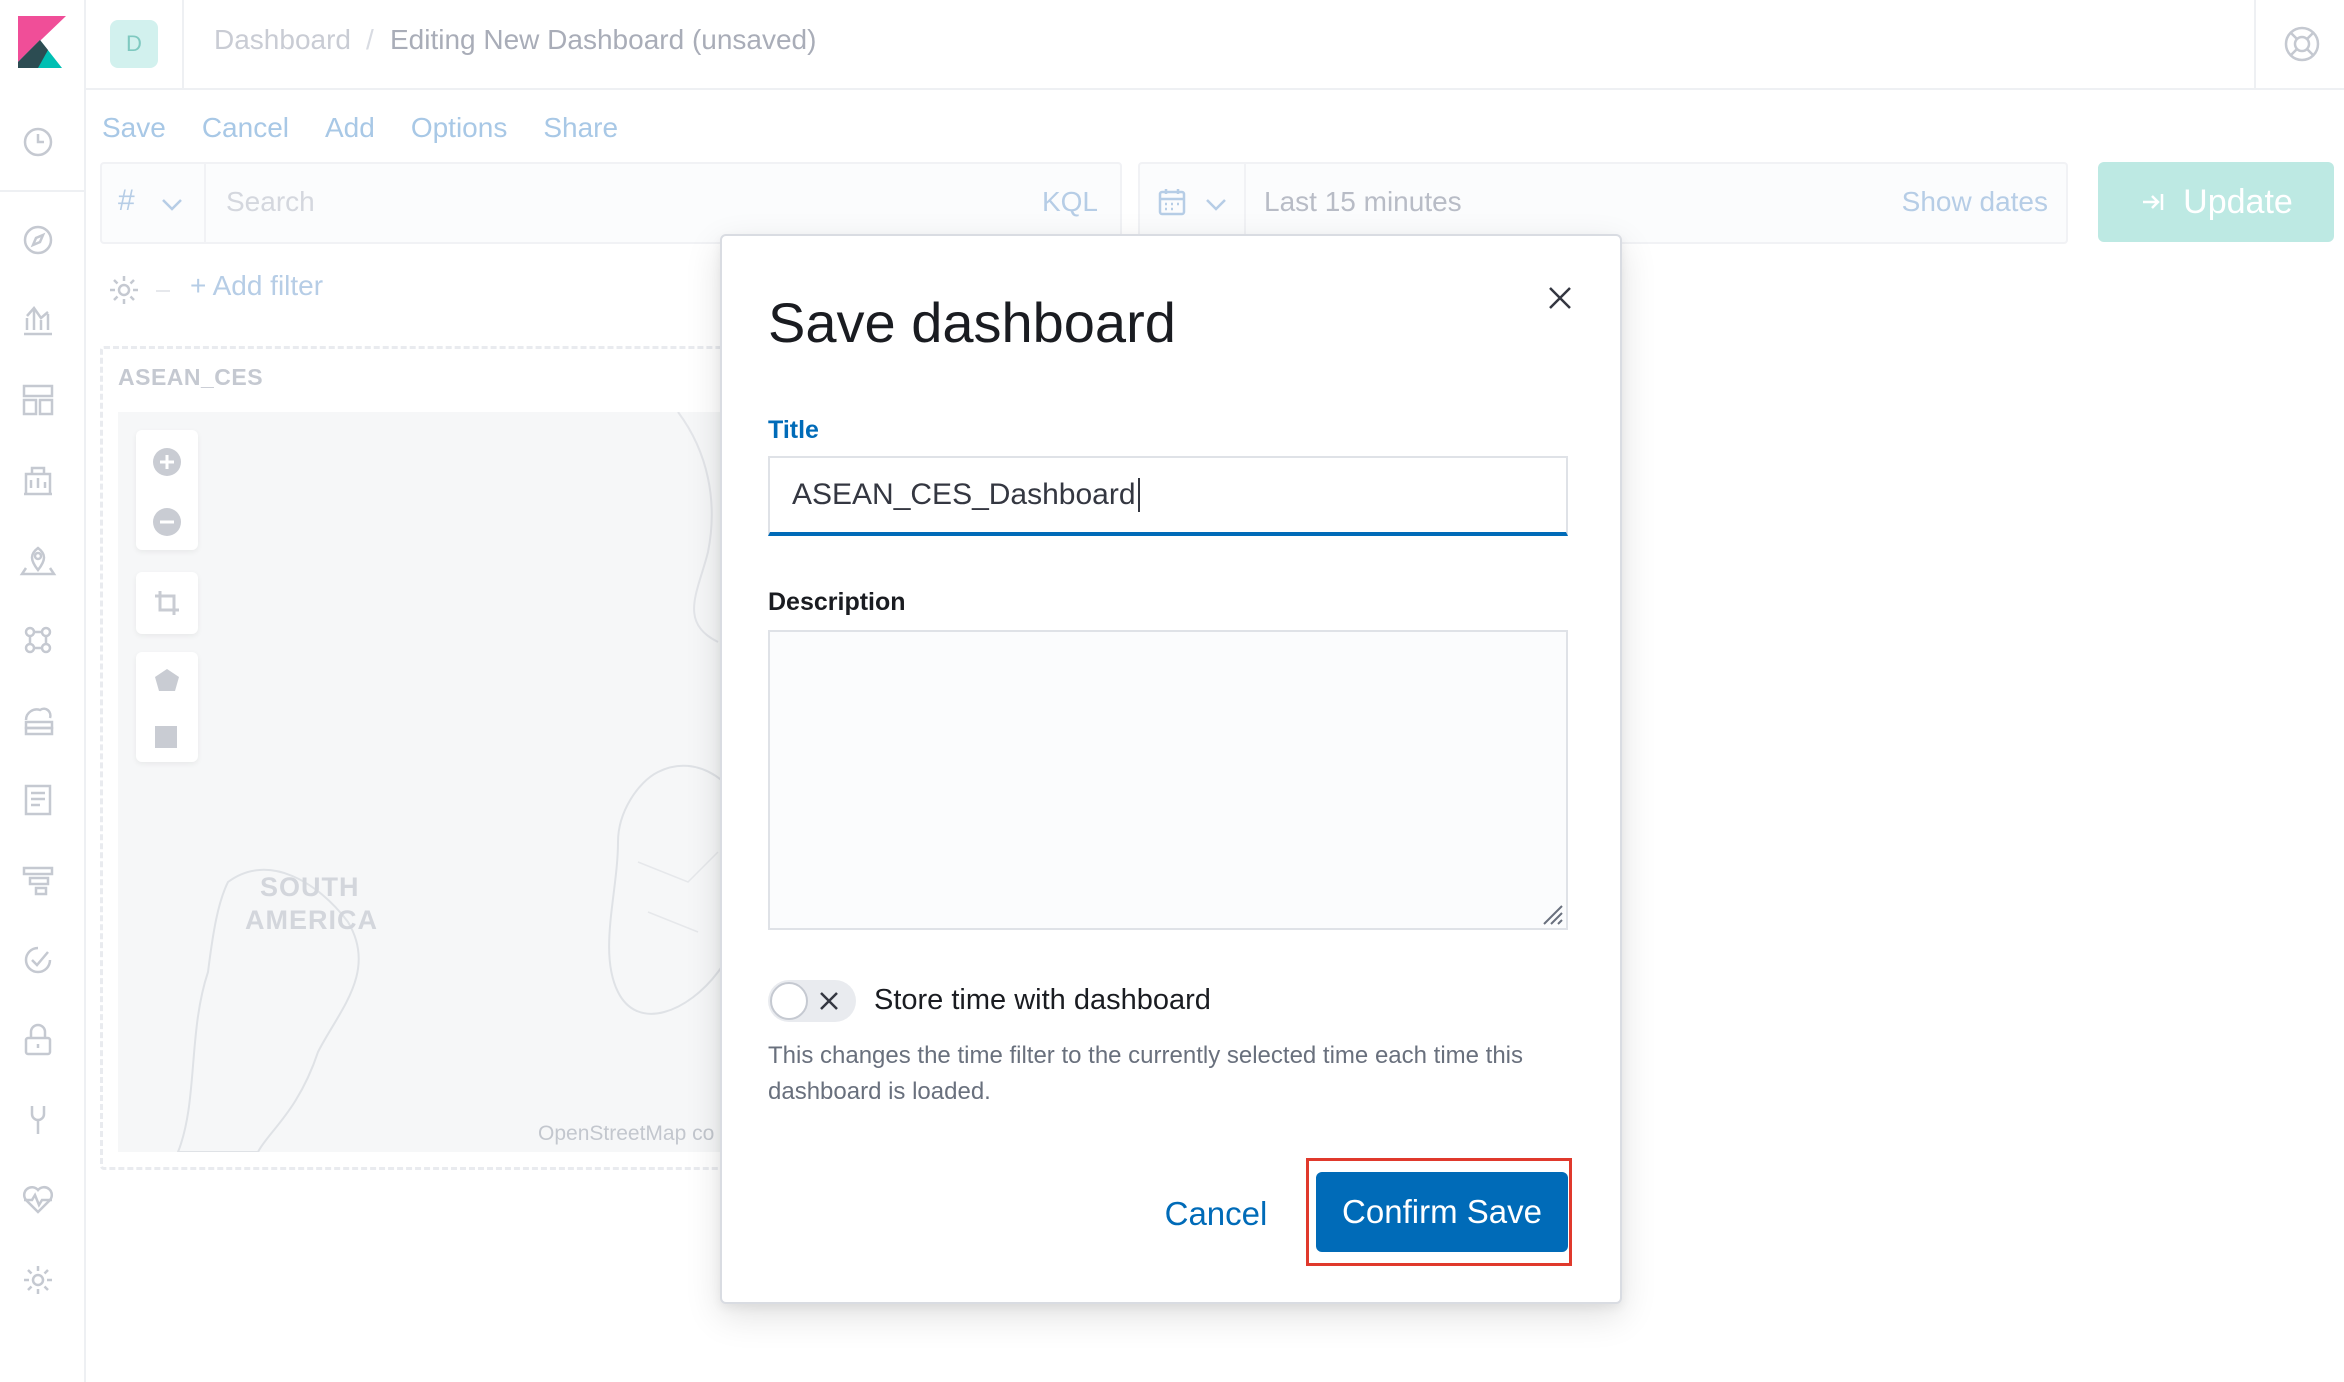 Image resolution: width=2344 pixels, height=1382 pixels. What do you see at coordinates (126, 200) in the screenshot?
I see `hash-icon: #` at bounding box center [126, 200].